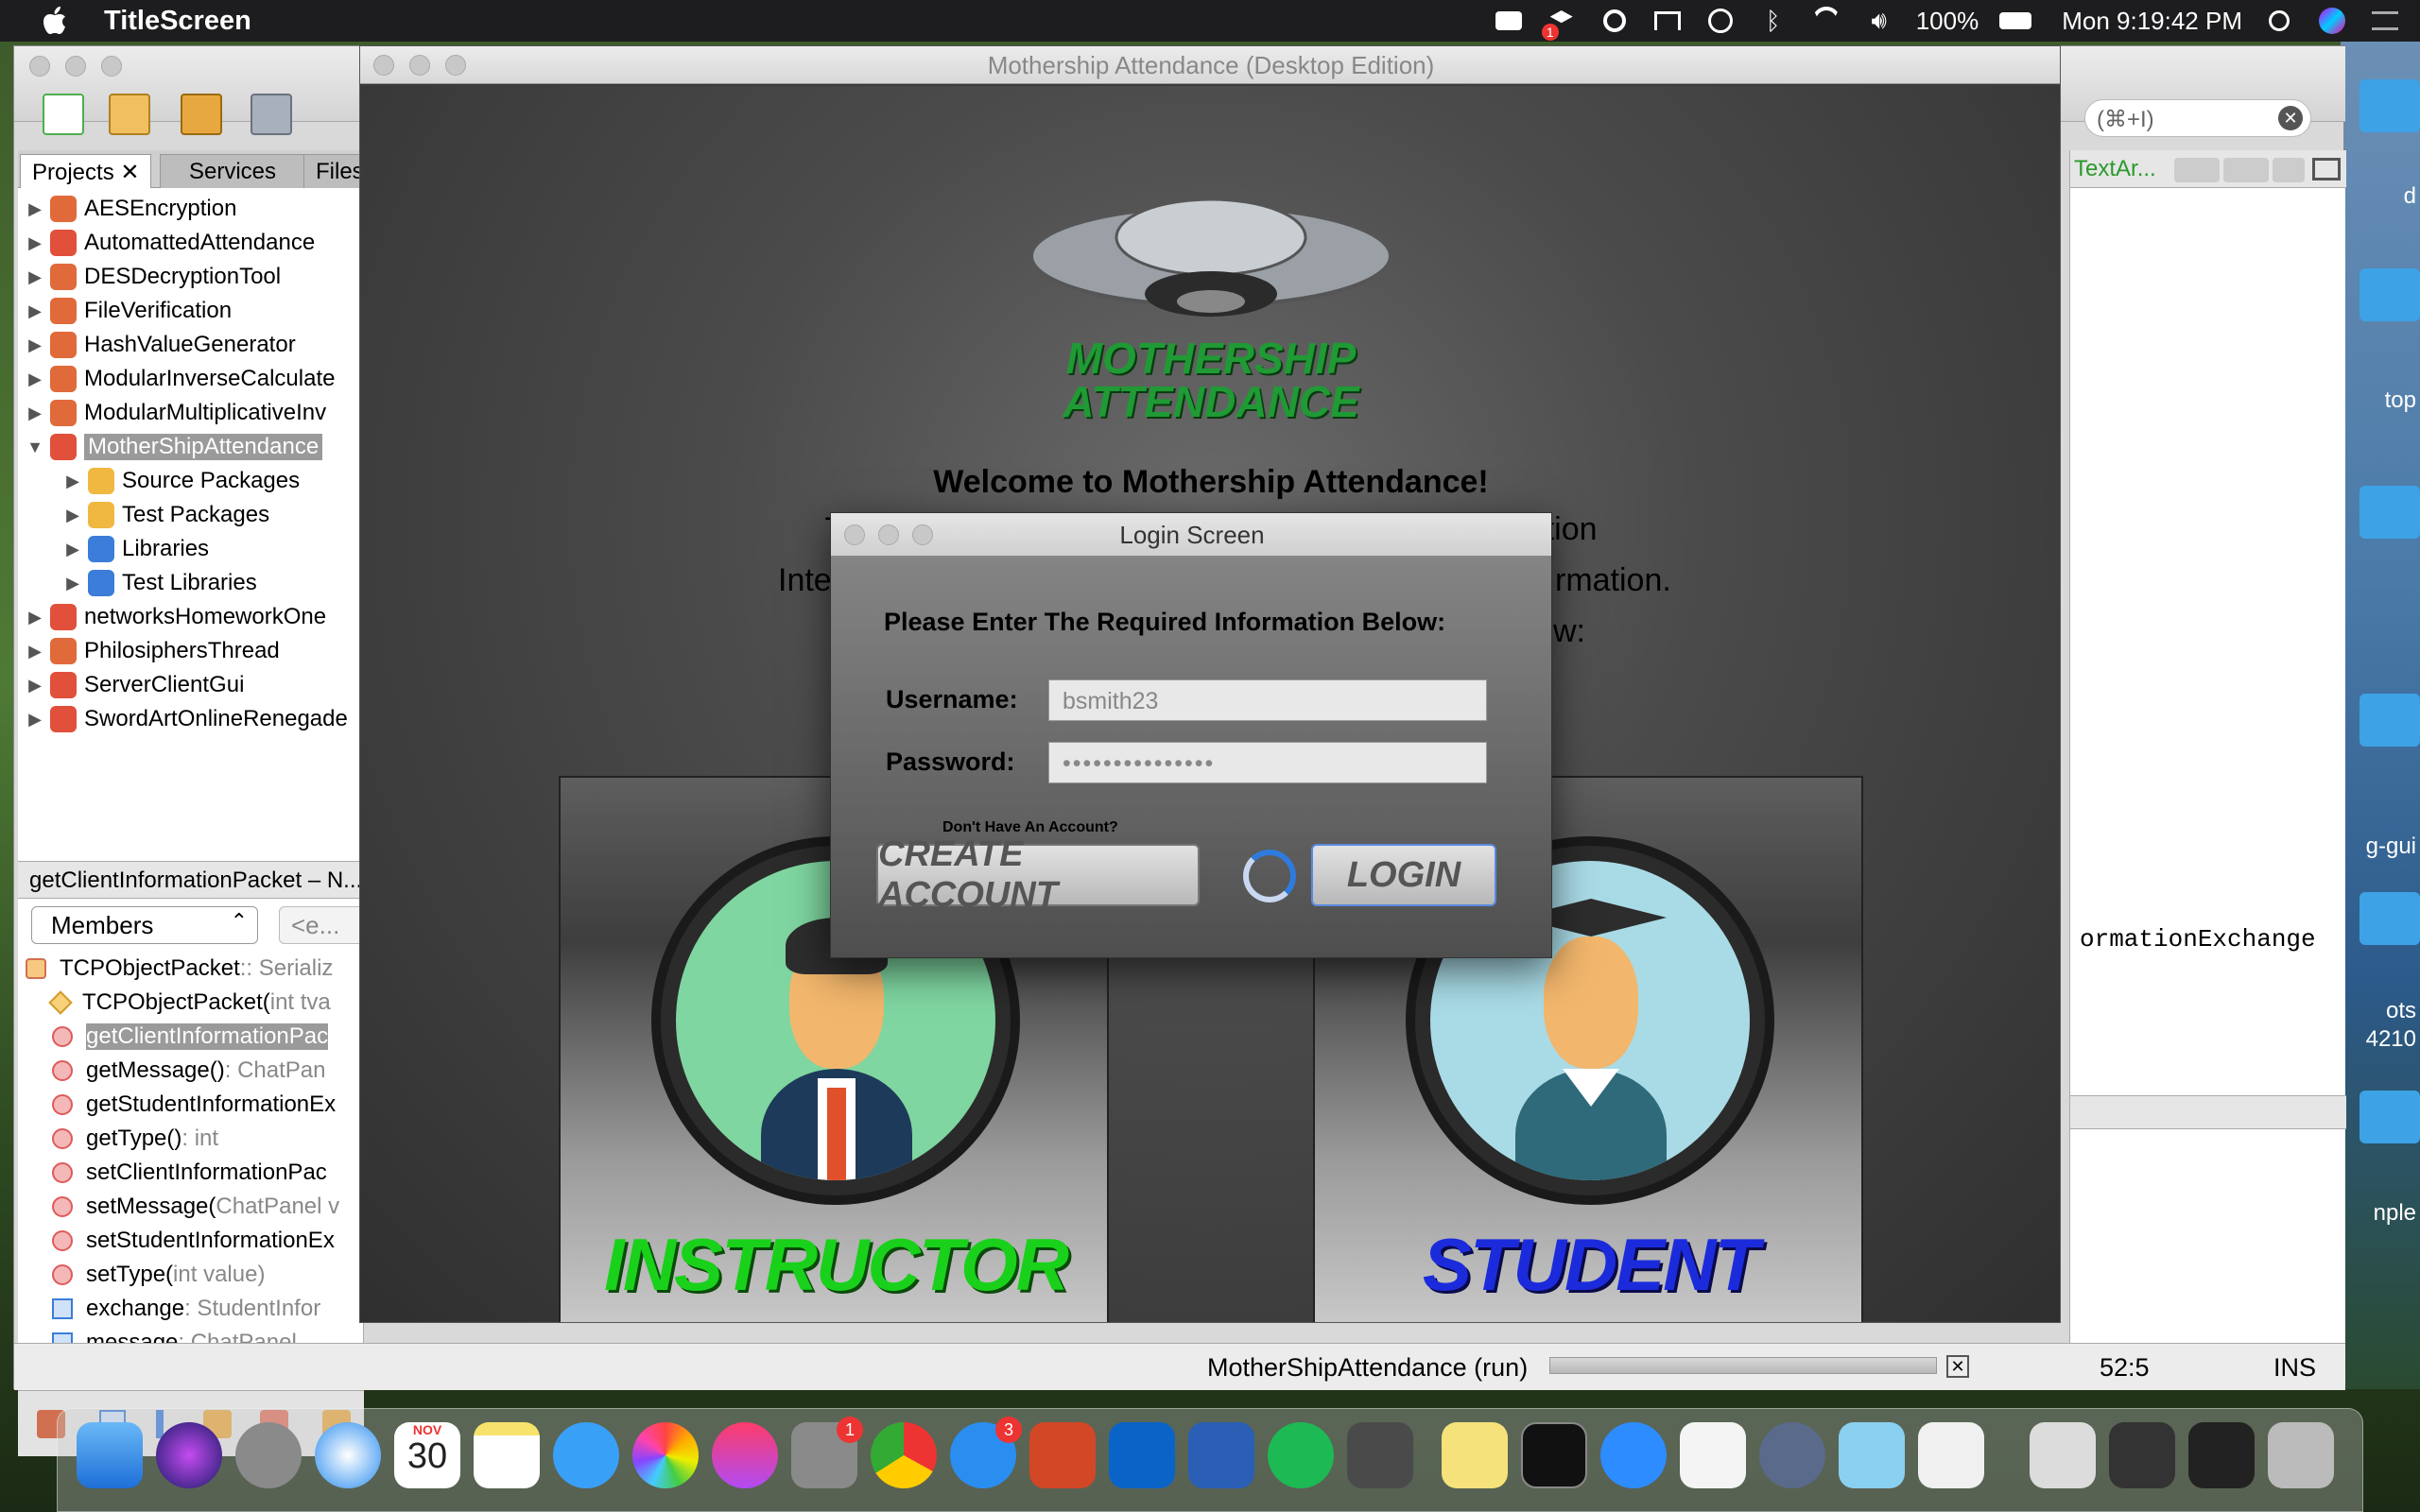 The width and height of the screenshot is (2420, 1512). I want to click on member-item: TCPObjectPacket :: Serializ, so click(191, 969).